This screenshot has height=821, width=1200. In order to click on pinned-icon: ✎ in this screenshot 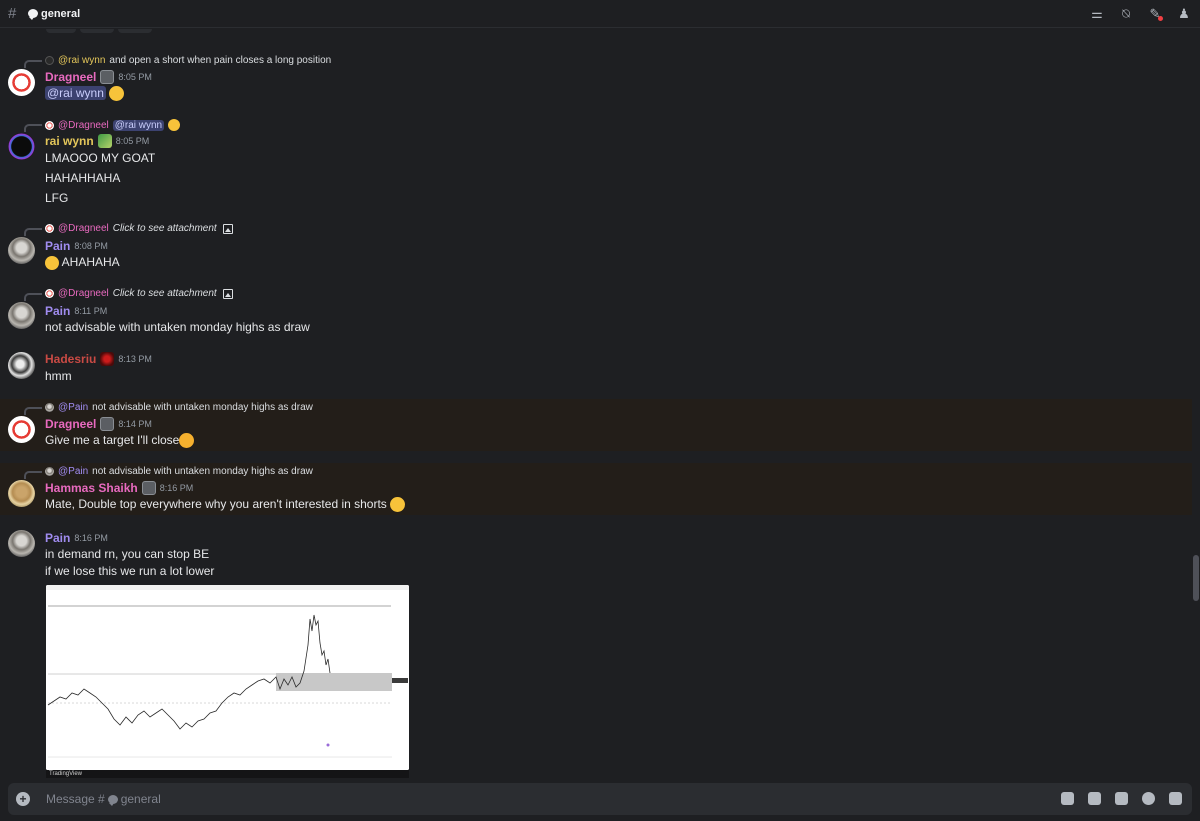, I will do `click(1155, 14)`.